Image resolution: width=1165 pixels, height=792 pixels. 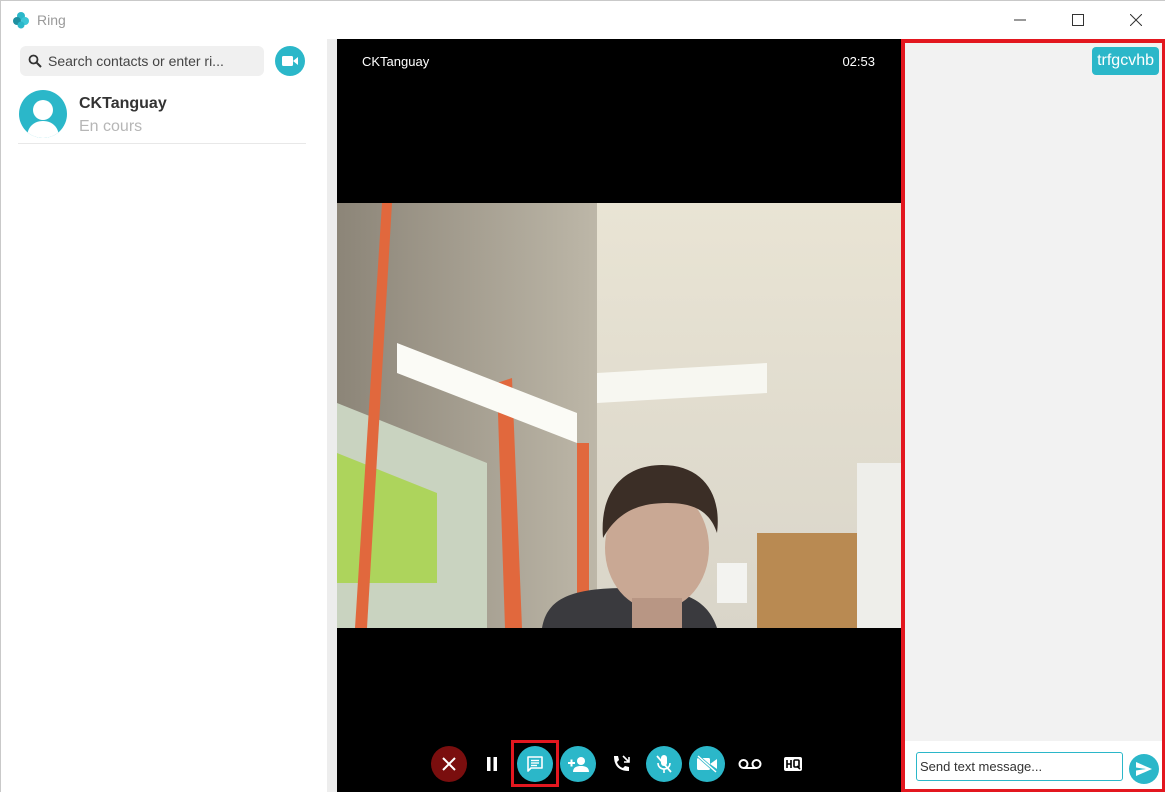 I want to click on voicemail-icon, so click(x=750, y=764).